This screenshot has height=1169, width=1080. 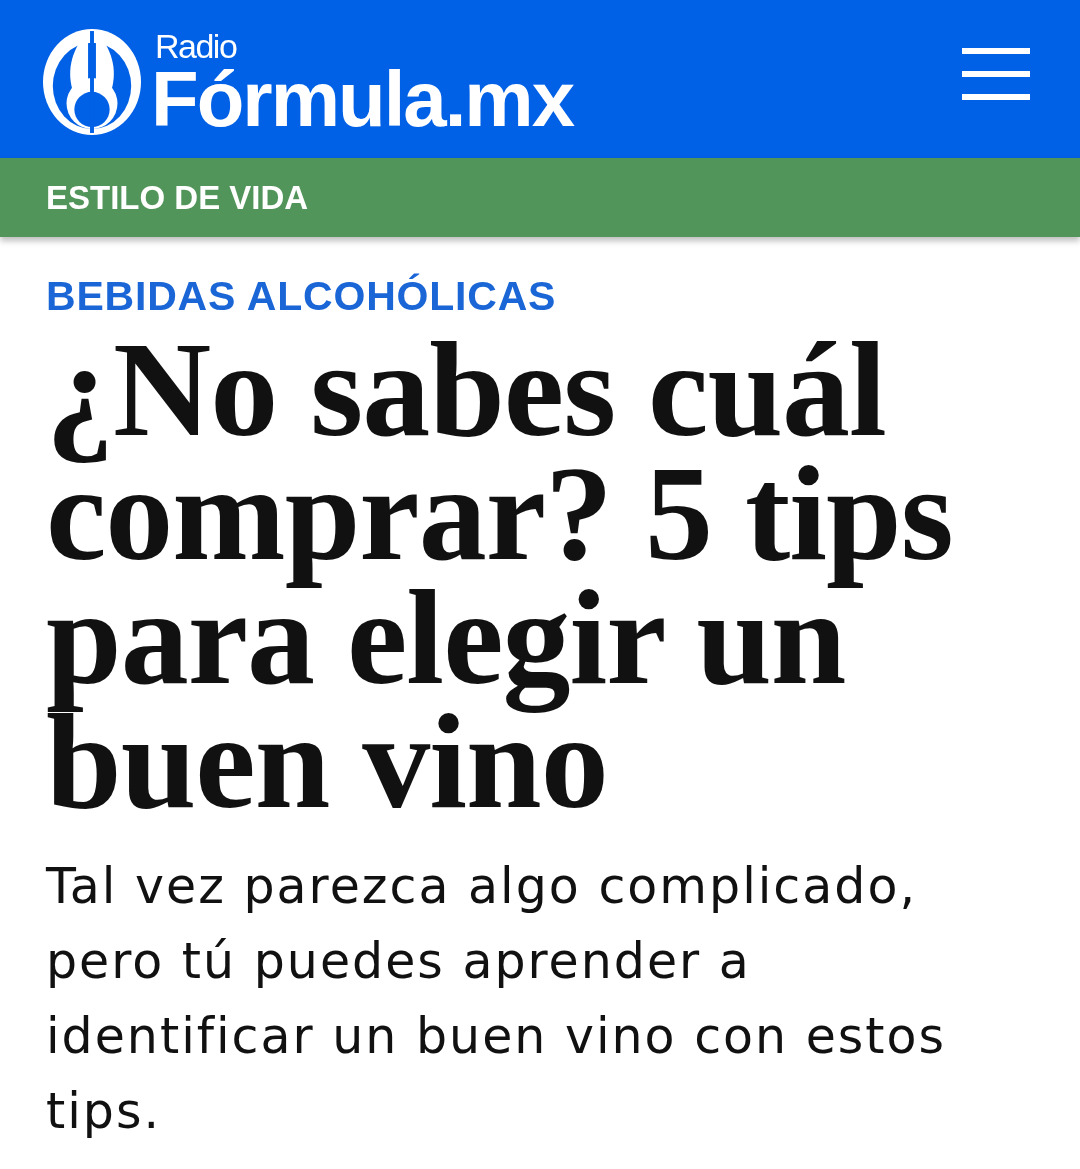 I want to click on section-link: ESTILO DE VIDA, so click(x=177, y=197).